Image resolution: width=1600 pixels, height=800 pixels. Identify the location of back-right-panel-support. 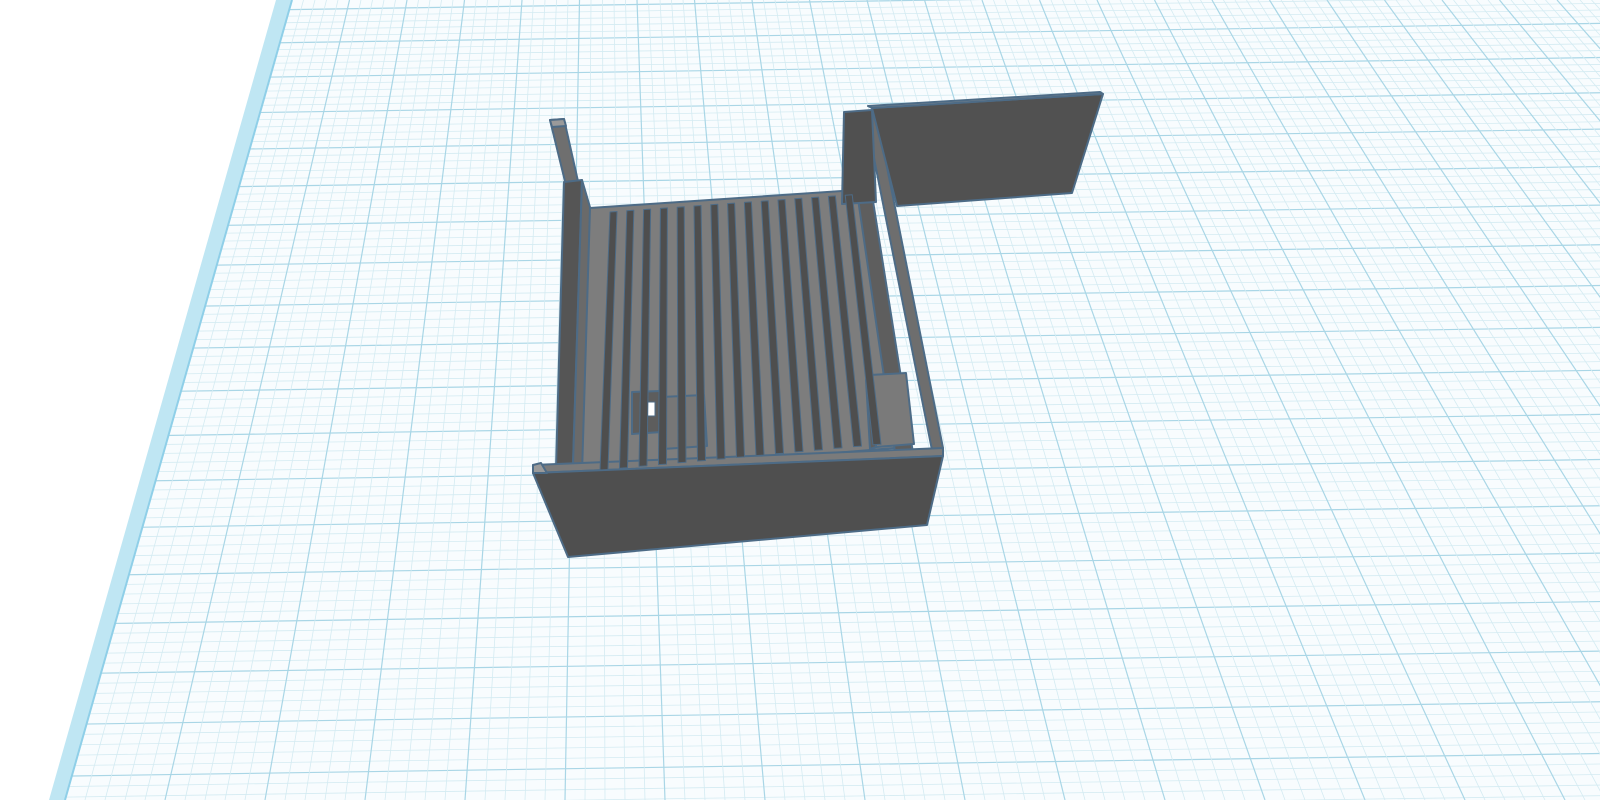
(859, 157).